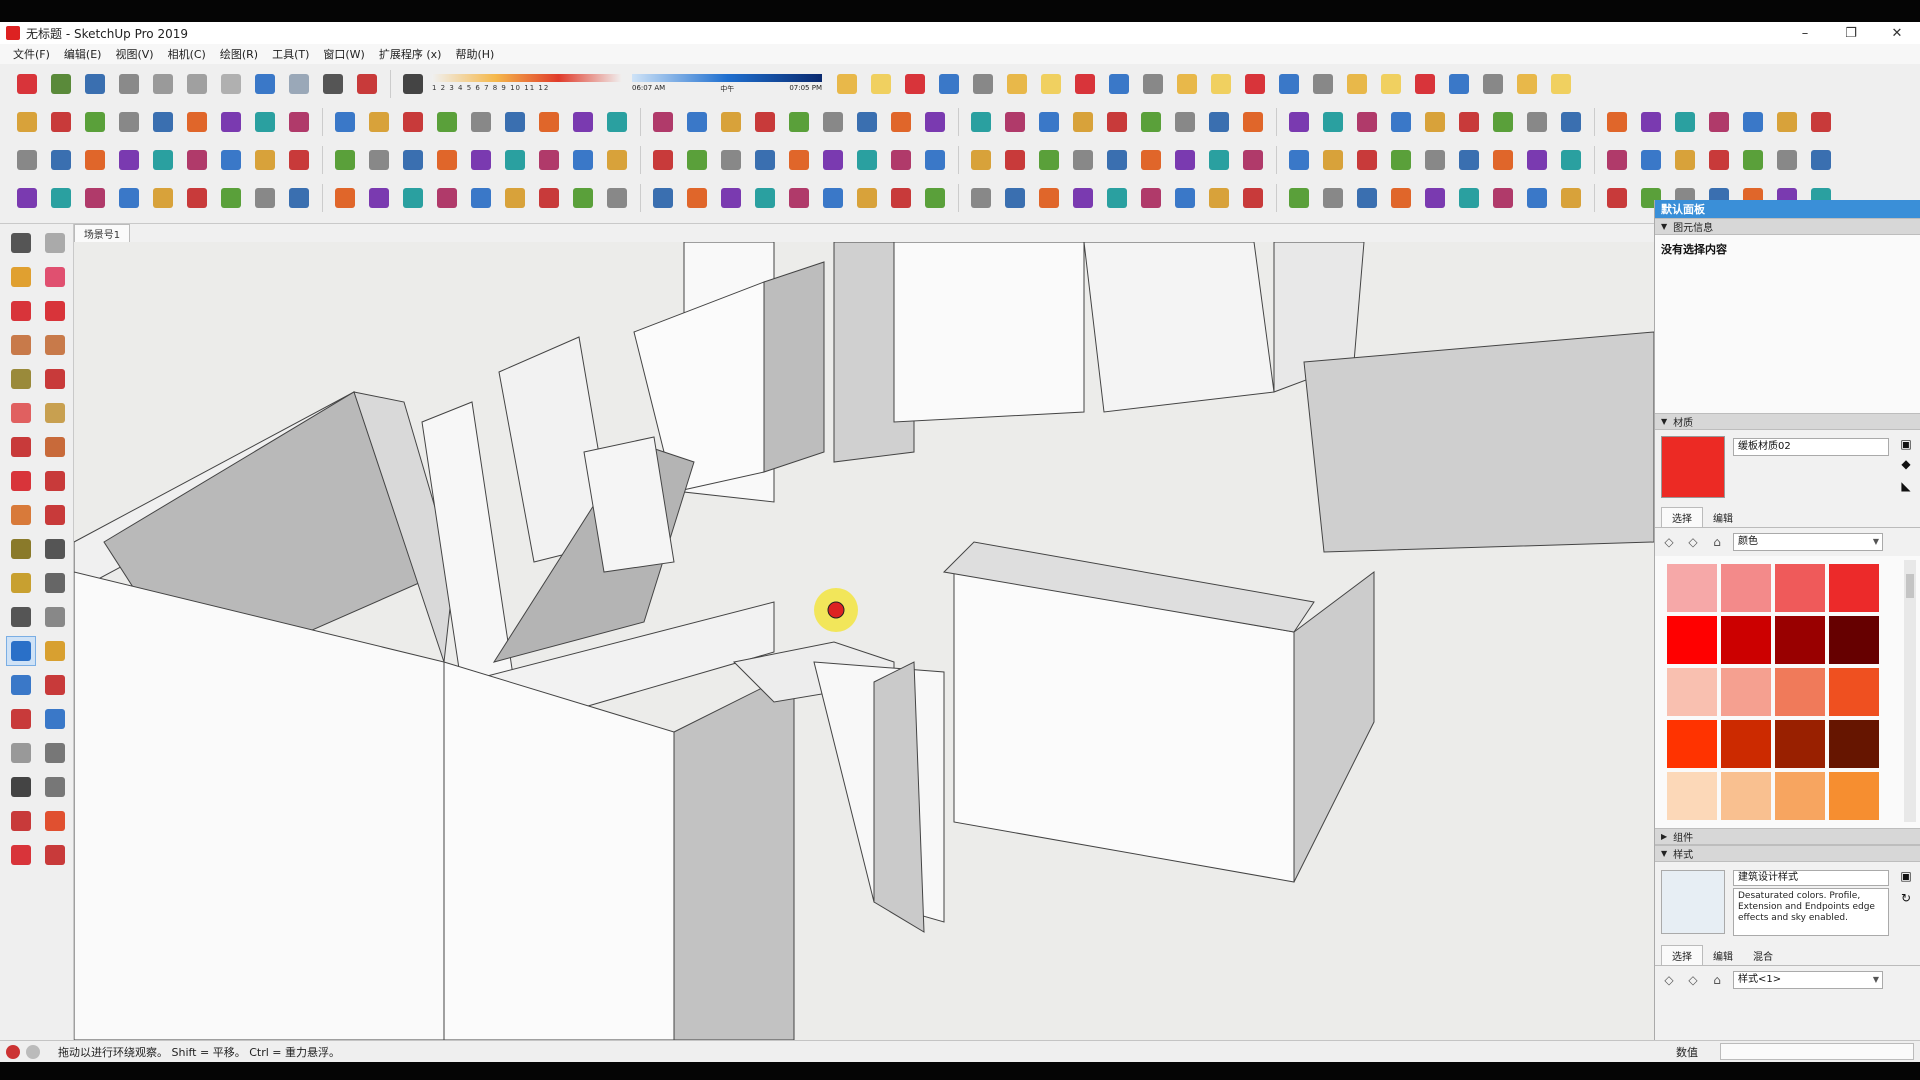 This screenshot has height=1080, width=1920. Describe the element at coordinates (1808, 980) in the screenshot. I see `style-library-select: 样式<1> ▼` at that location.